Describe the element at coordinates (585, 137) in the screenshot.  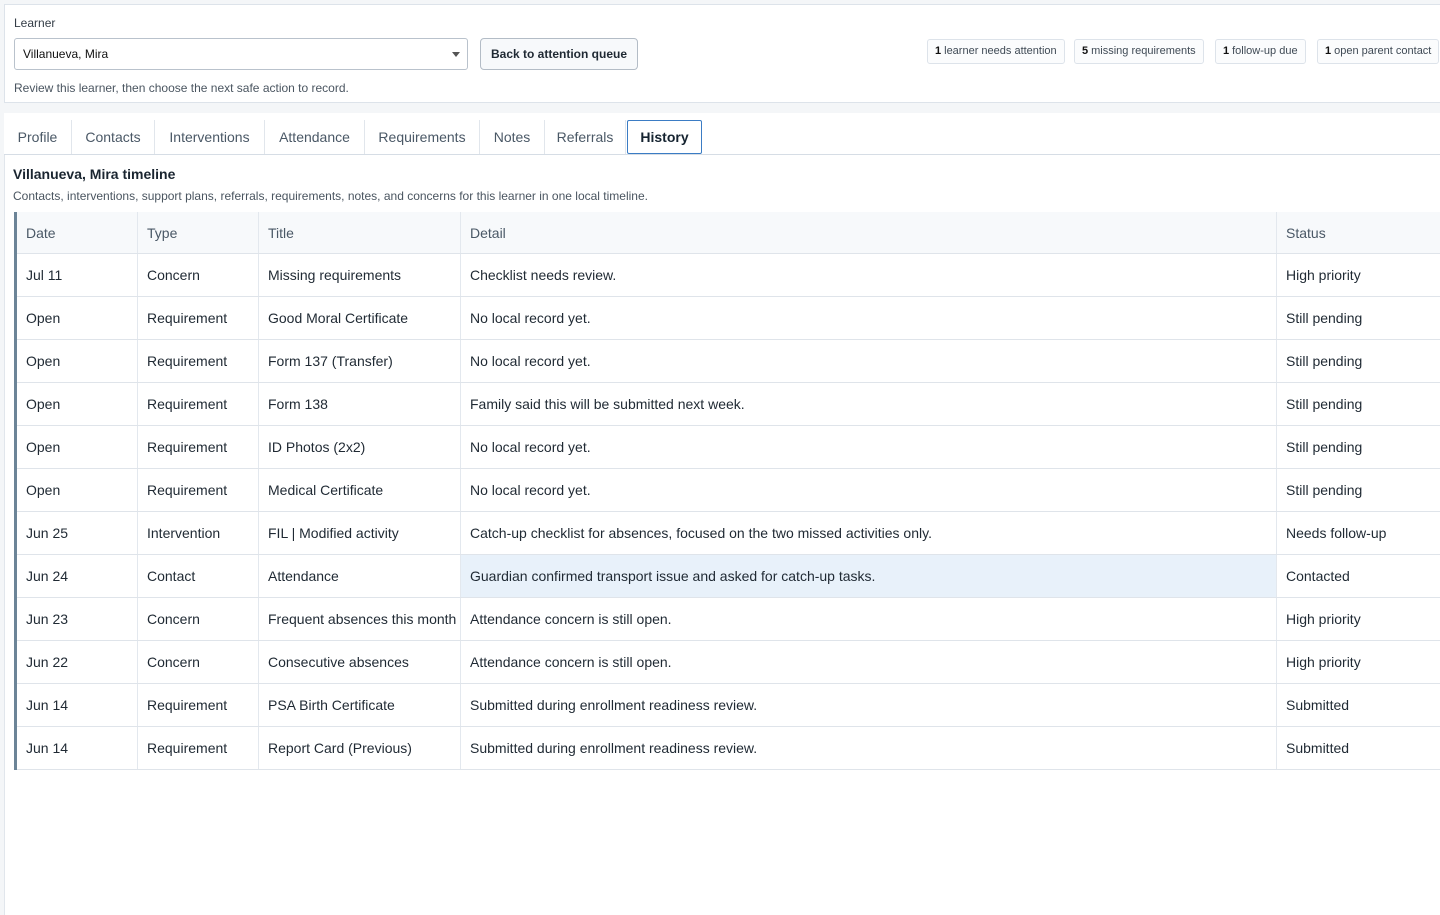
I see `tab-referrals: Referrals` at that location.